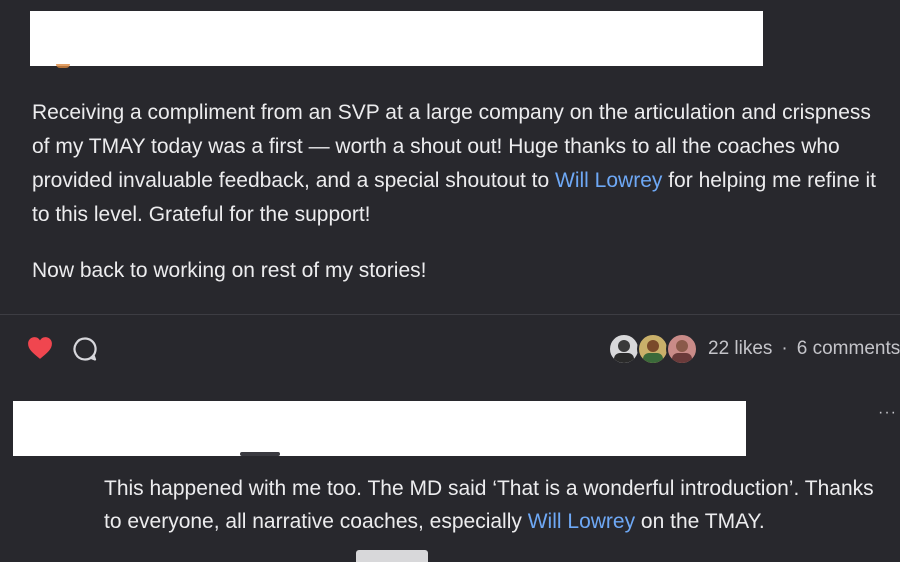 Image resolution: width=900 pixels, height=562 pixels. Describe the element at coordinates (848, 348) in the screenshot. I see `comments-count: 6 comments` at that location.